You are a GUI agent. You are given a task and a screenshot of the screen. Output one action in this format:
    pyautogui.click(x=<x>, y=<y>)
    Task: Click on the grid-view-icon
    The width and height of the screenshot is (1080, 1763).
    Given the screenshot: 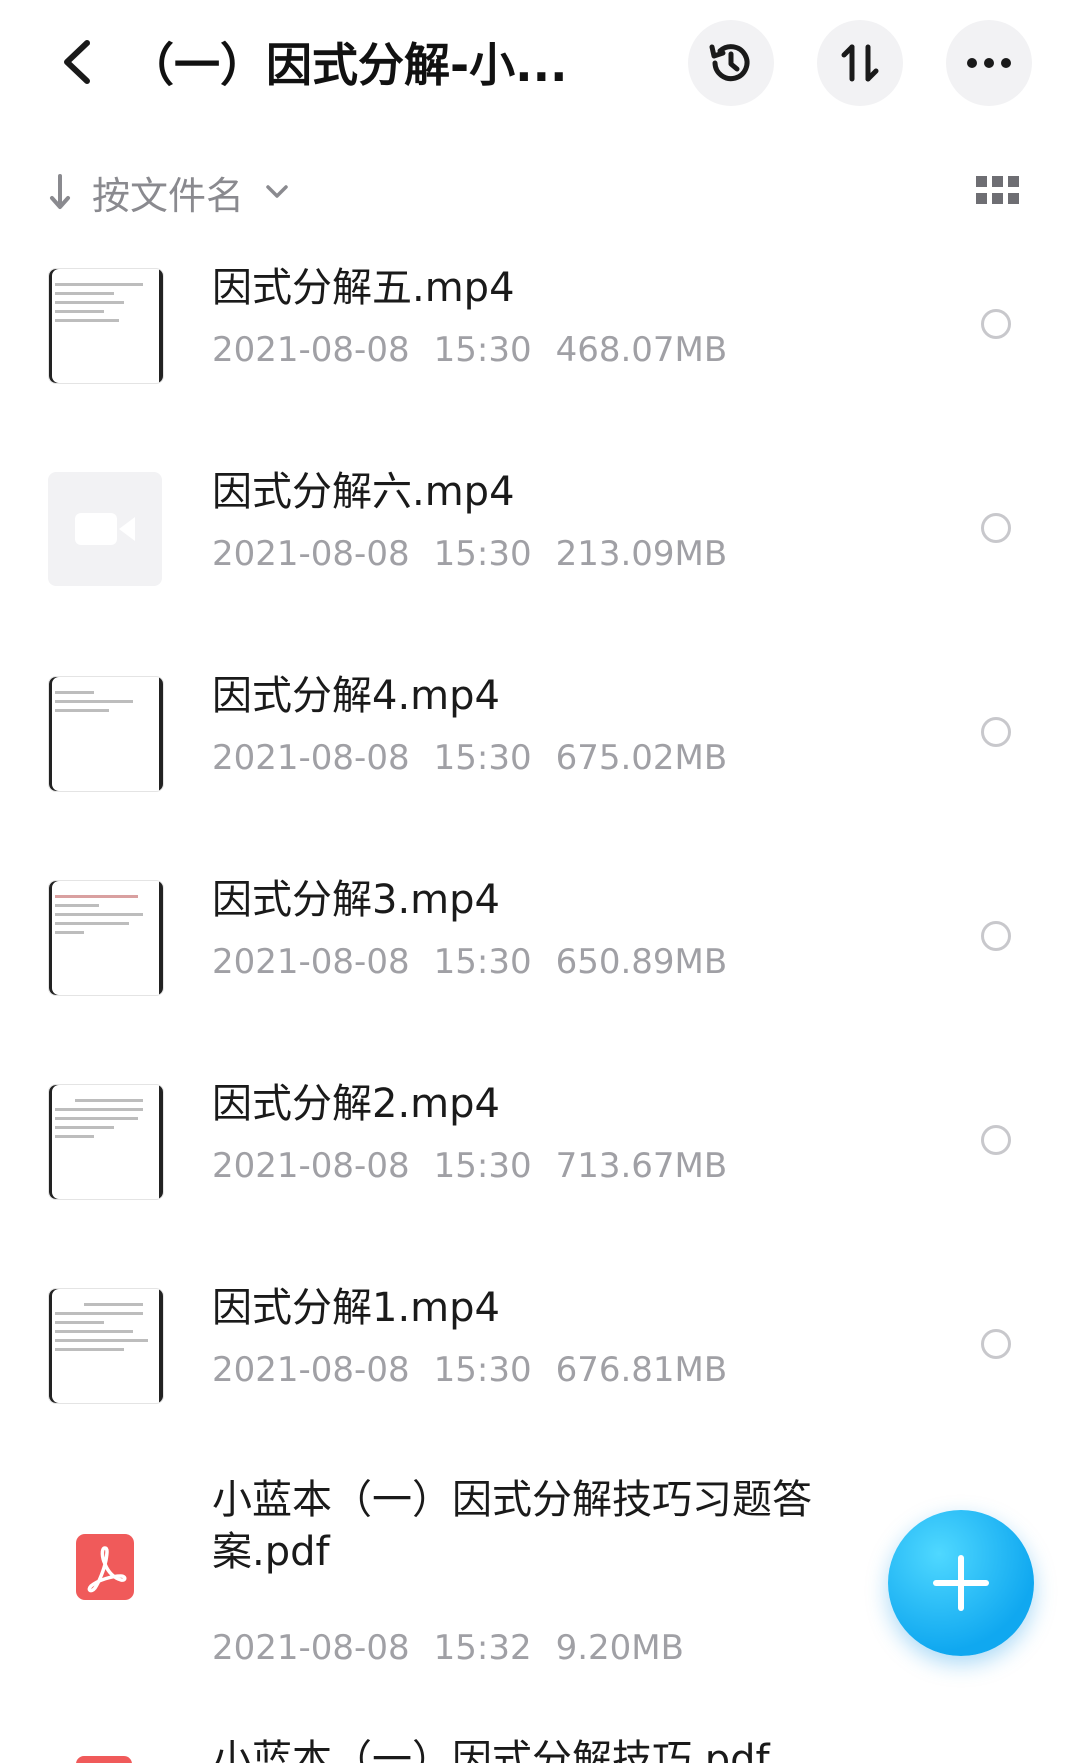 What is the action you would take?
    pyautogui.click(x=998, y=192)
    